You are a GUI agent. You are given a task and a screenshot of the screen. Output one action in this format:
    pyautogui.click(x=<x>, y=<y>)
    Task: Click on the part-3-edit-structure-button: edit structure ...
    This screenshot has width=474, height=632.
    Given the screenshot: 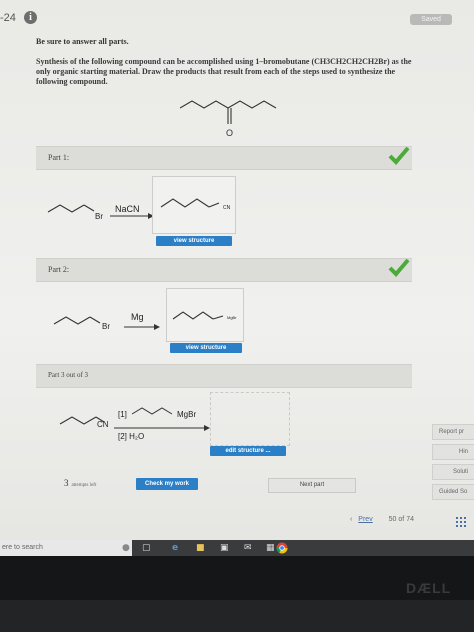 What is the action you would take?
    pyautogui.click(x=248, y=451)
    